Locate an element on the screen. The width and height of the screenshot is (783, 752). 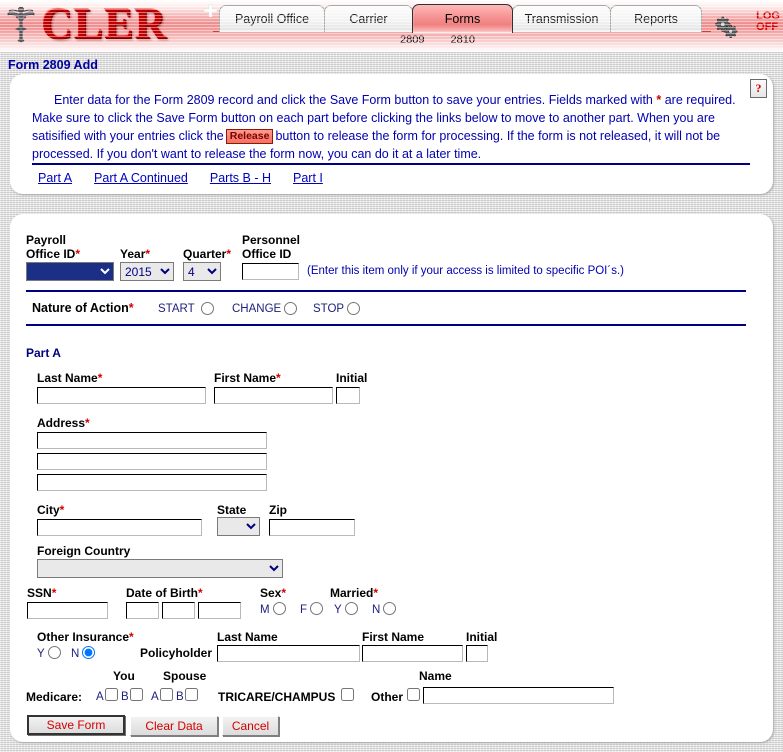
sublink-2810: 2810 is located at coordinates (462, 42).